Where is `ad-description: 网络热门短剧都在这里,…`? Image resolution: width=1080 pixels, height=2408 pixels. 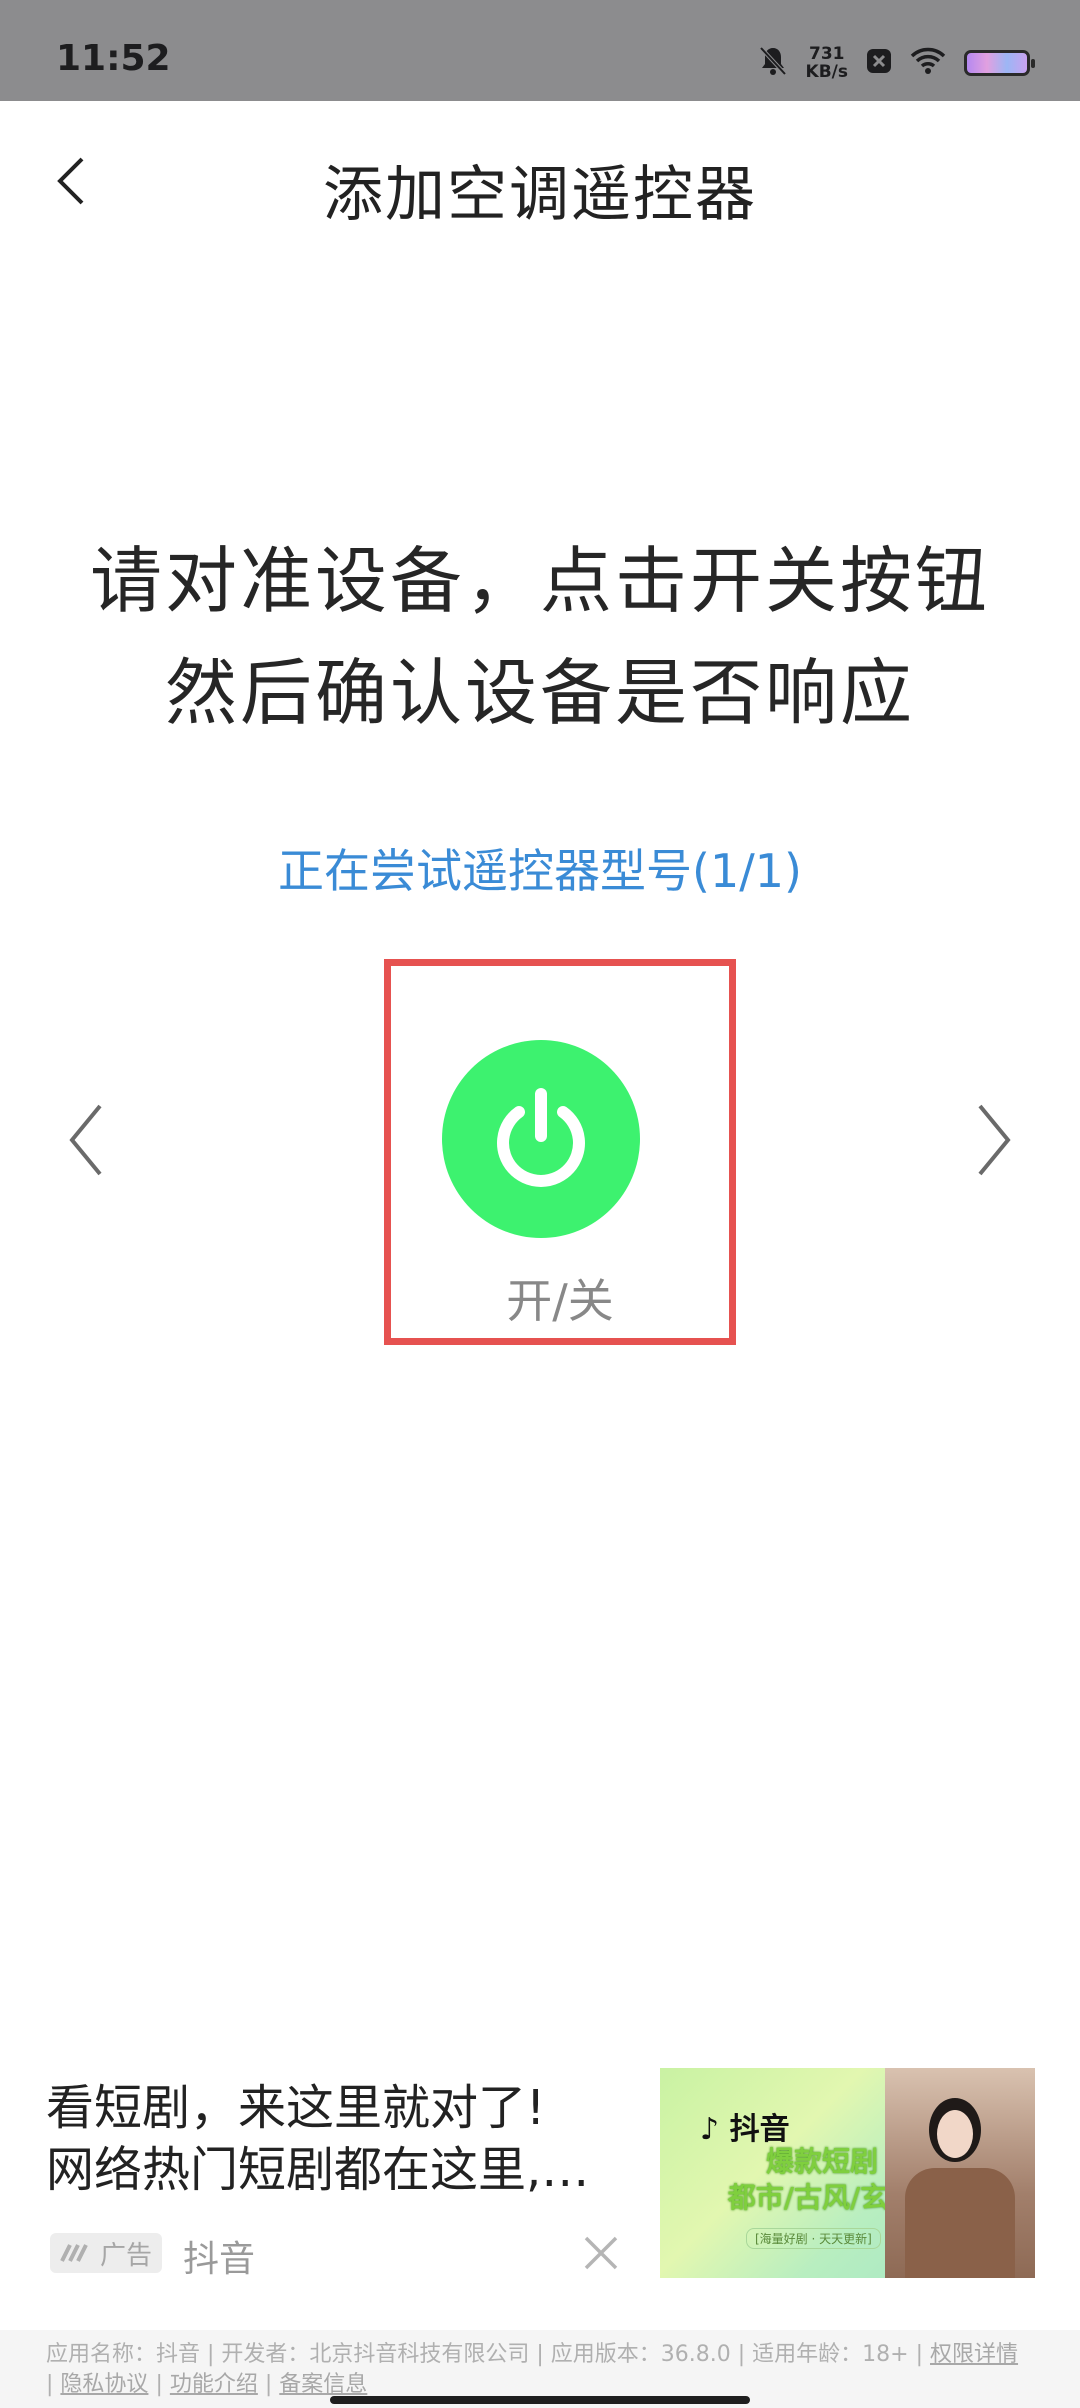 ad-description: 网络热门短剧都在这里,… is located at coordinates (336, 2165).